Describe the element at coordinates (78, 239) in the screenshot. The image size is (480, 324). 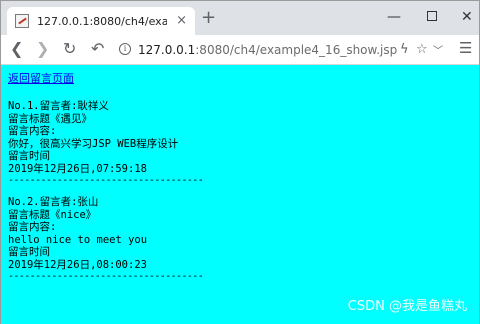
I see `message-content: hello nice to meet you` at that location.